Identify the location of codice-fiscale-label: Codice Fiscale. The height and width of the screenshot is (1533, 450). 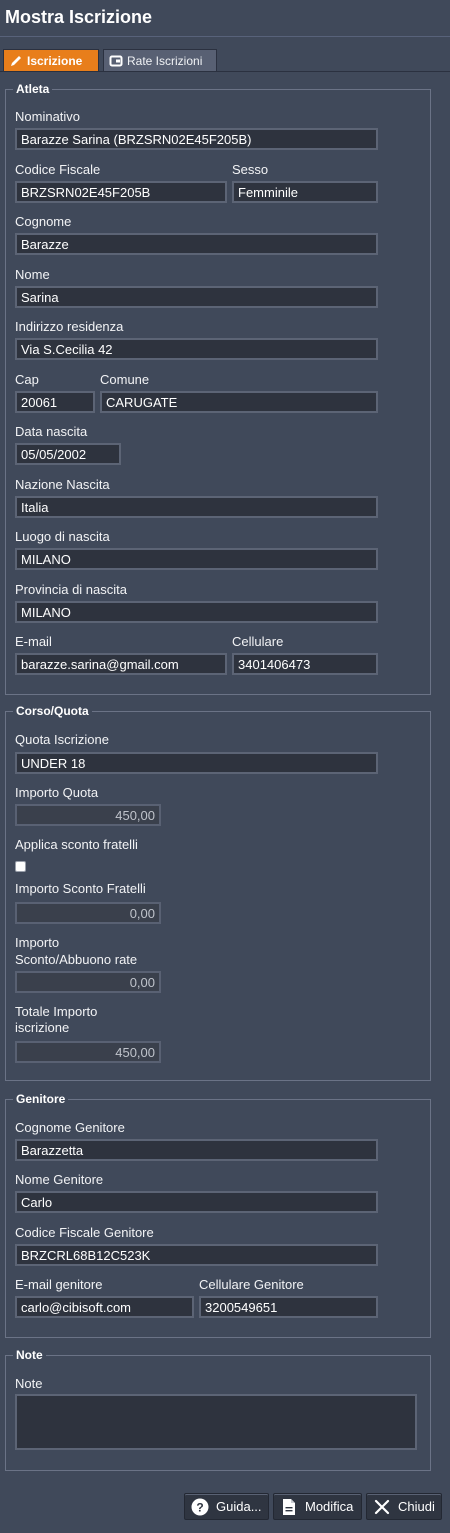
(58, 169).